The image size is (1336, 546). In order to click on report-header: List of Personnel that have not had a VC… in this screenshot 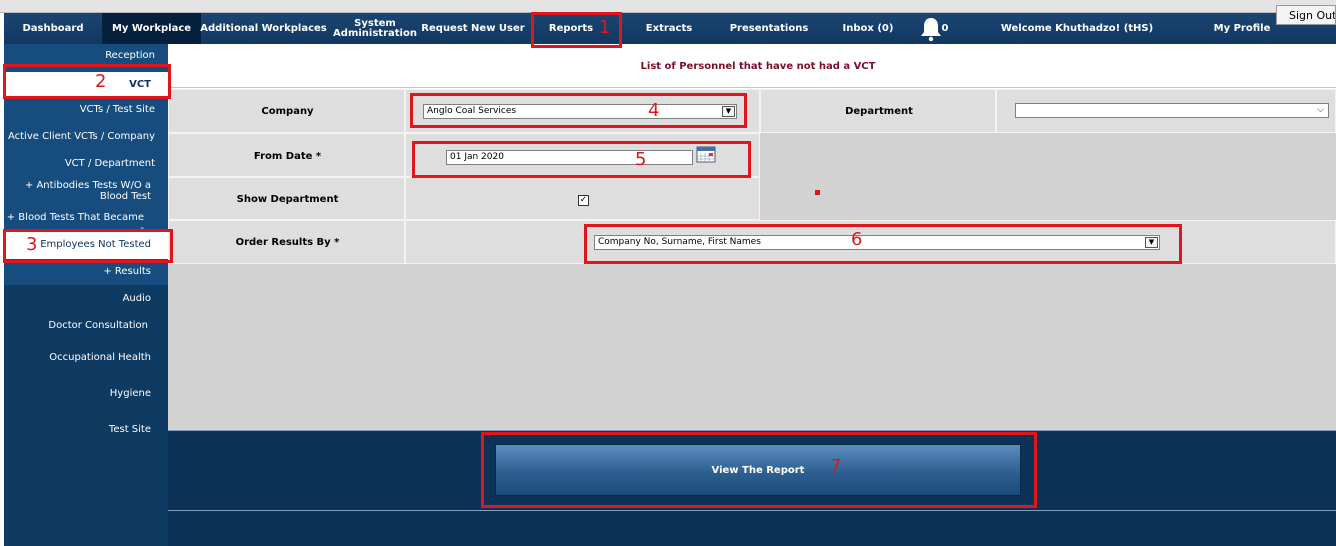, I will do `click(752, 66)`.